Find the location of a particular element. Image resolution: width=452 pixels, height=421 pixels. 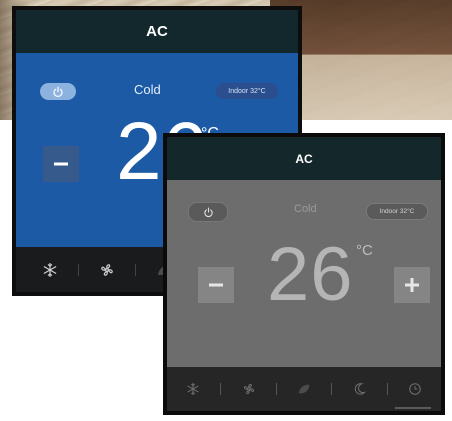

mode-toolbar is located at coordinates (304, 389).